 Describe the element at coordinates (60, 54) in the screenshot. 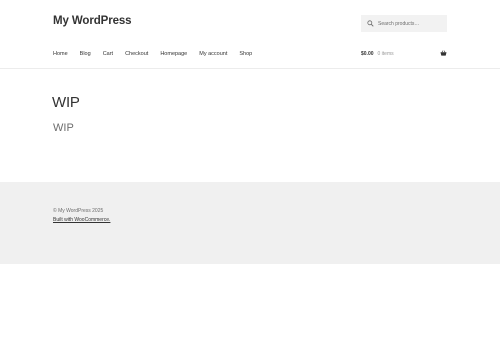

I see `nav-item-home: Home` at that location.